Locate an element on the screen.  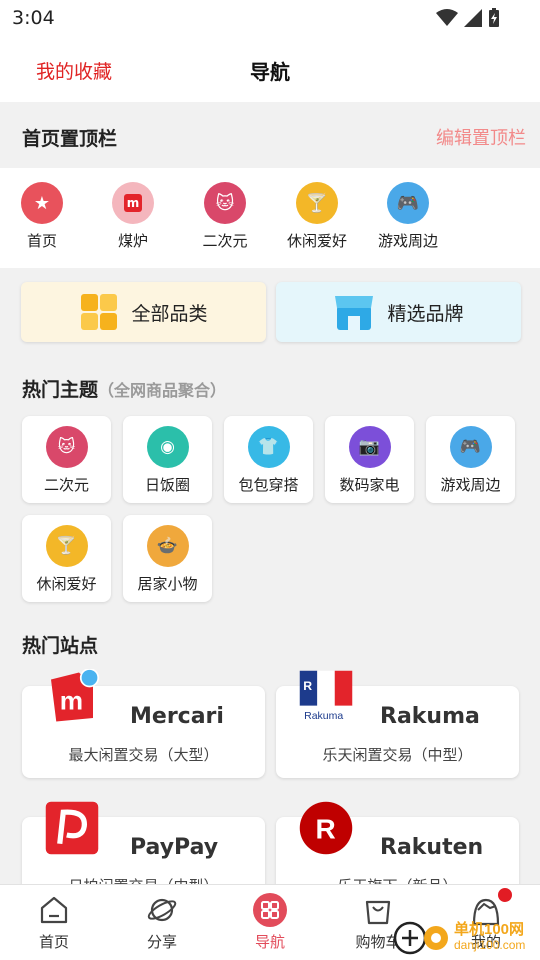
watermark-text: 单机100网 is located at coordinates (489, 929).